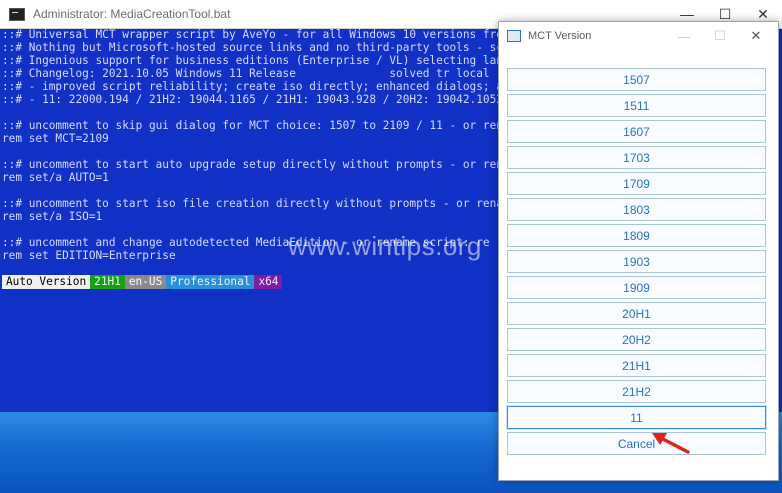 Image resolution: width=782 pixels, height=493 pixels. I want to click on pointer-arrow-icon, so click(671, 443).